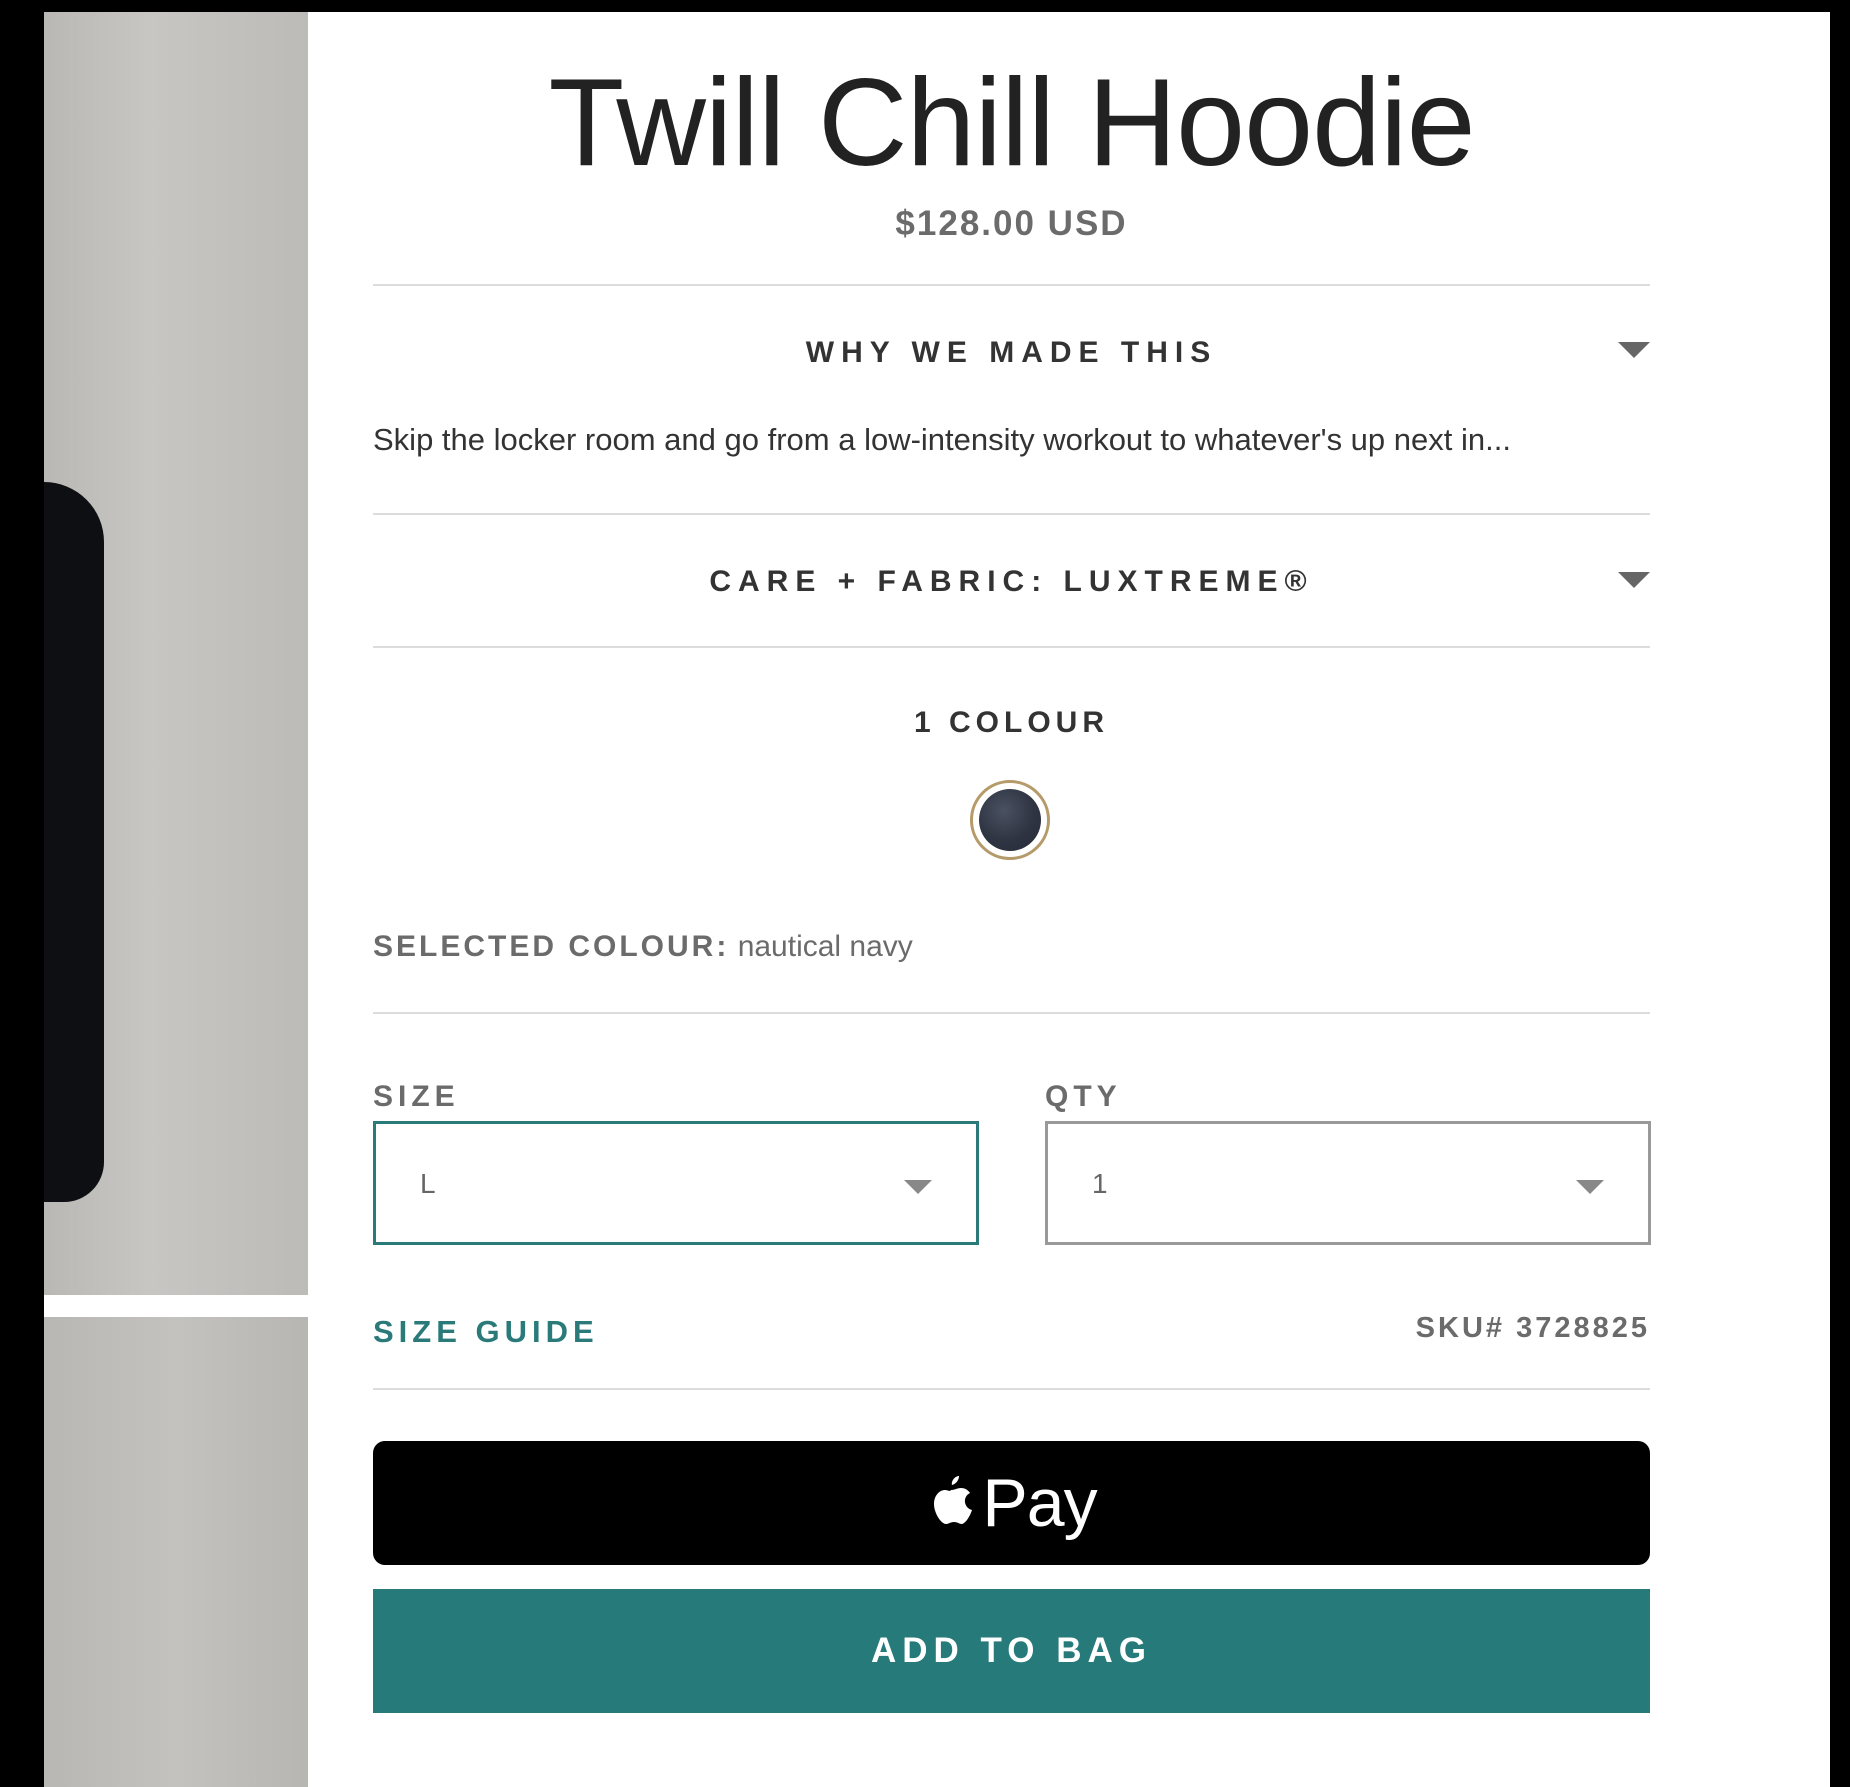  What do you see at coordinates (176, 1306) in the screenshot?
I see `image-gap` at bounding box center [176, 1306].